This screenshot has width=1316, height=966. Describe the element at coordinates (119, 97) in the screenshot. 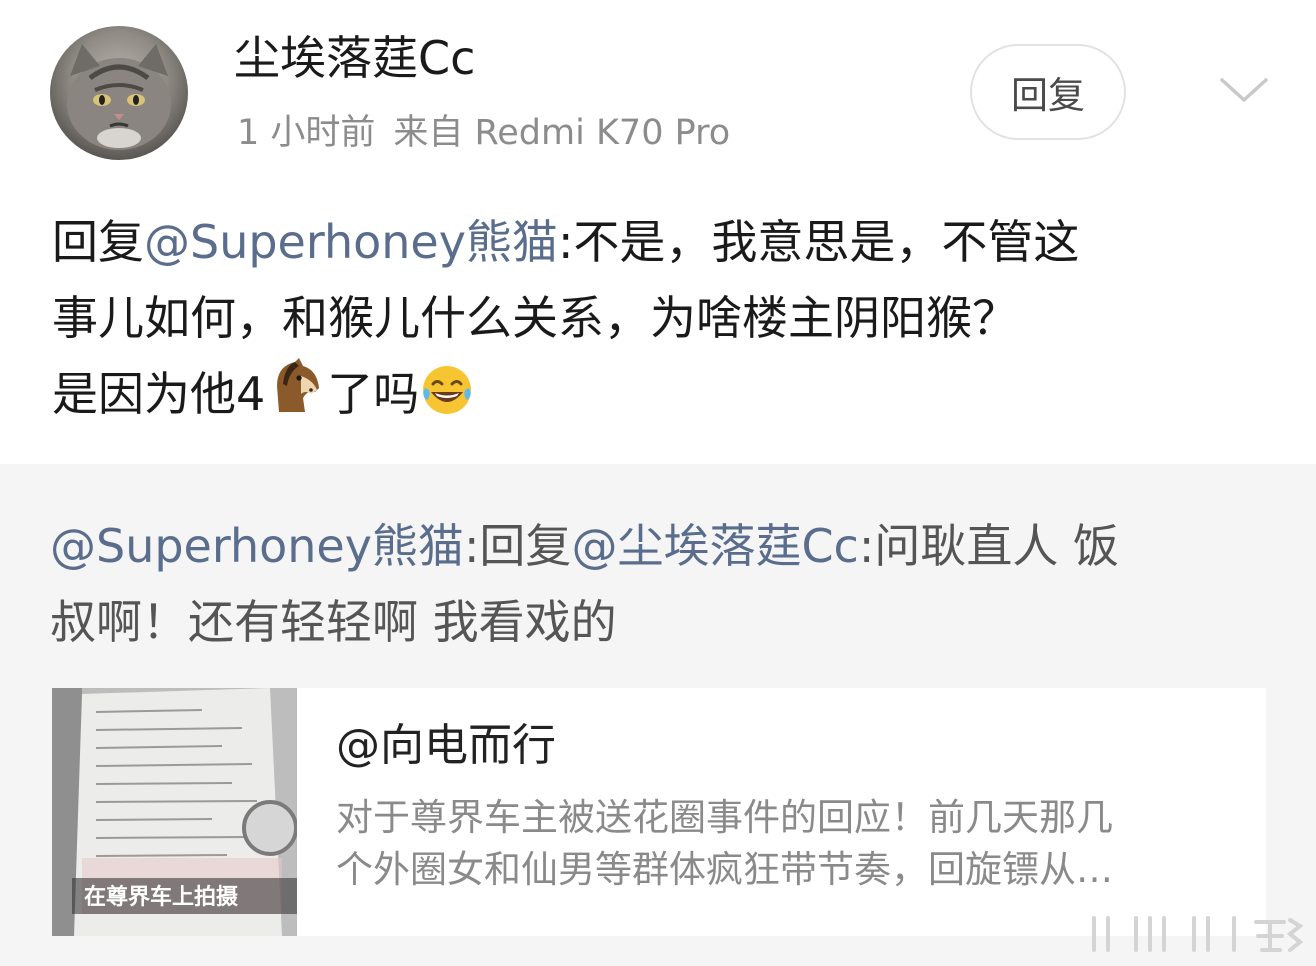

I see `cat-avatar-image` at that location.